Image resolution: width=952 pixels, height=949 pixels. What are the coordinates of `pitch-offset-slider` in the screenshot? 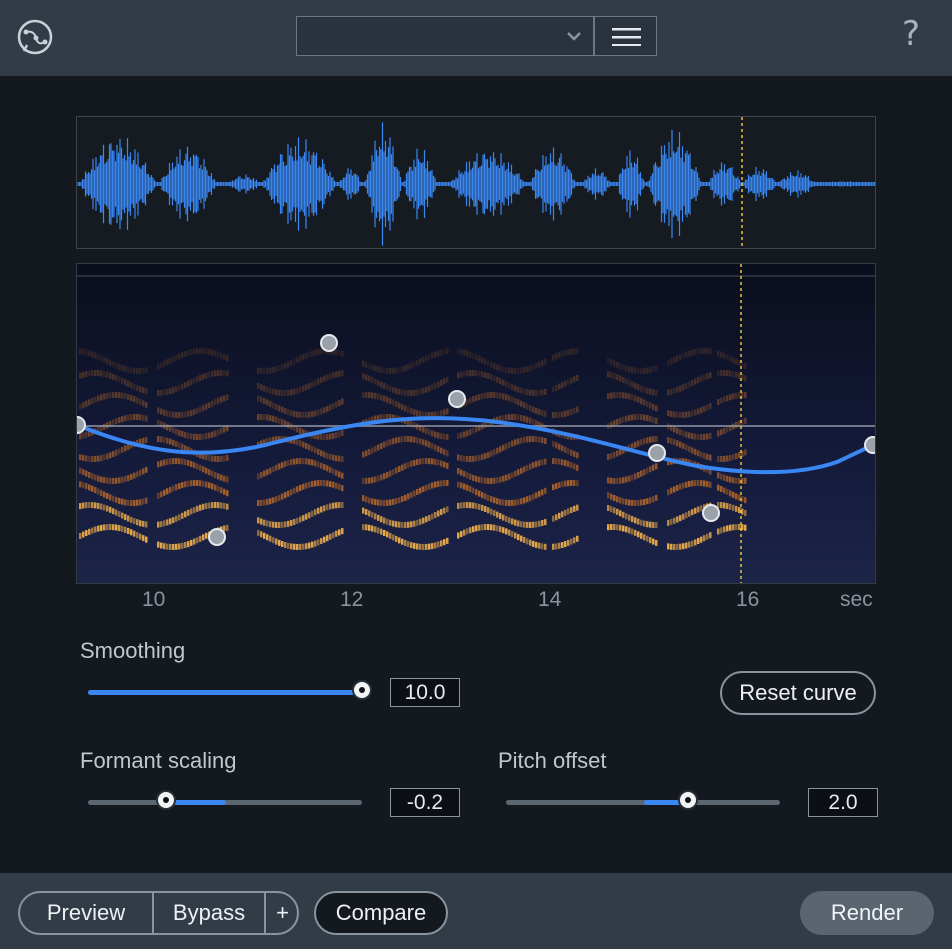 It's located at (643, 801).